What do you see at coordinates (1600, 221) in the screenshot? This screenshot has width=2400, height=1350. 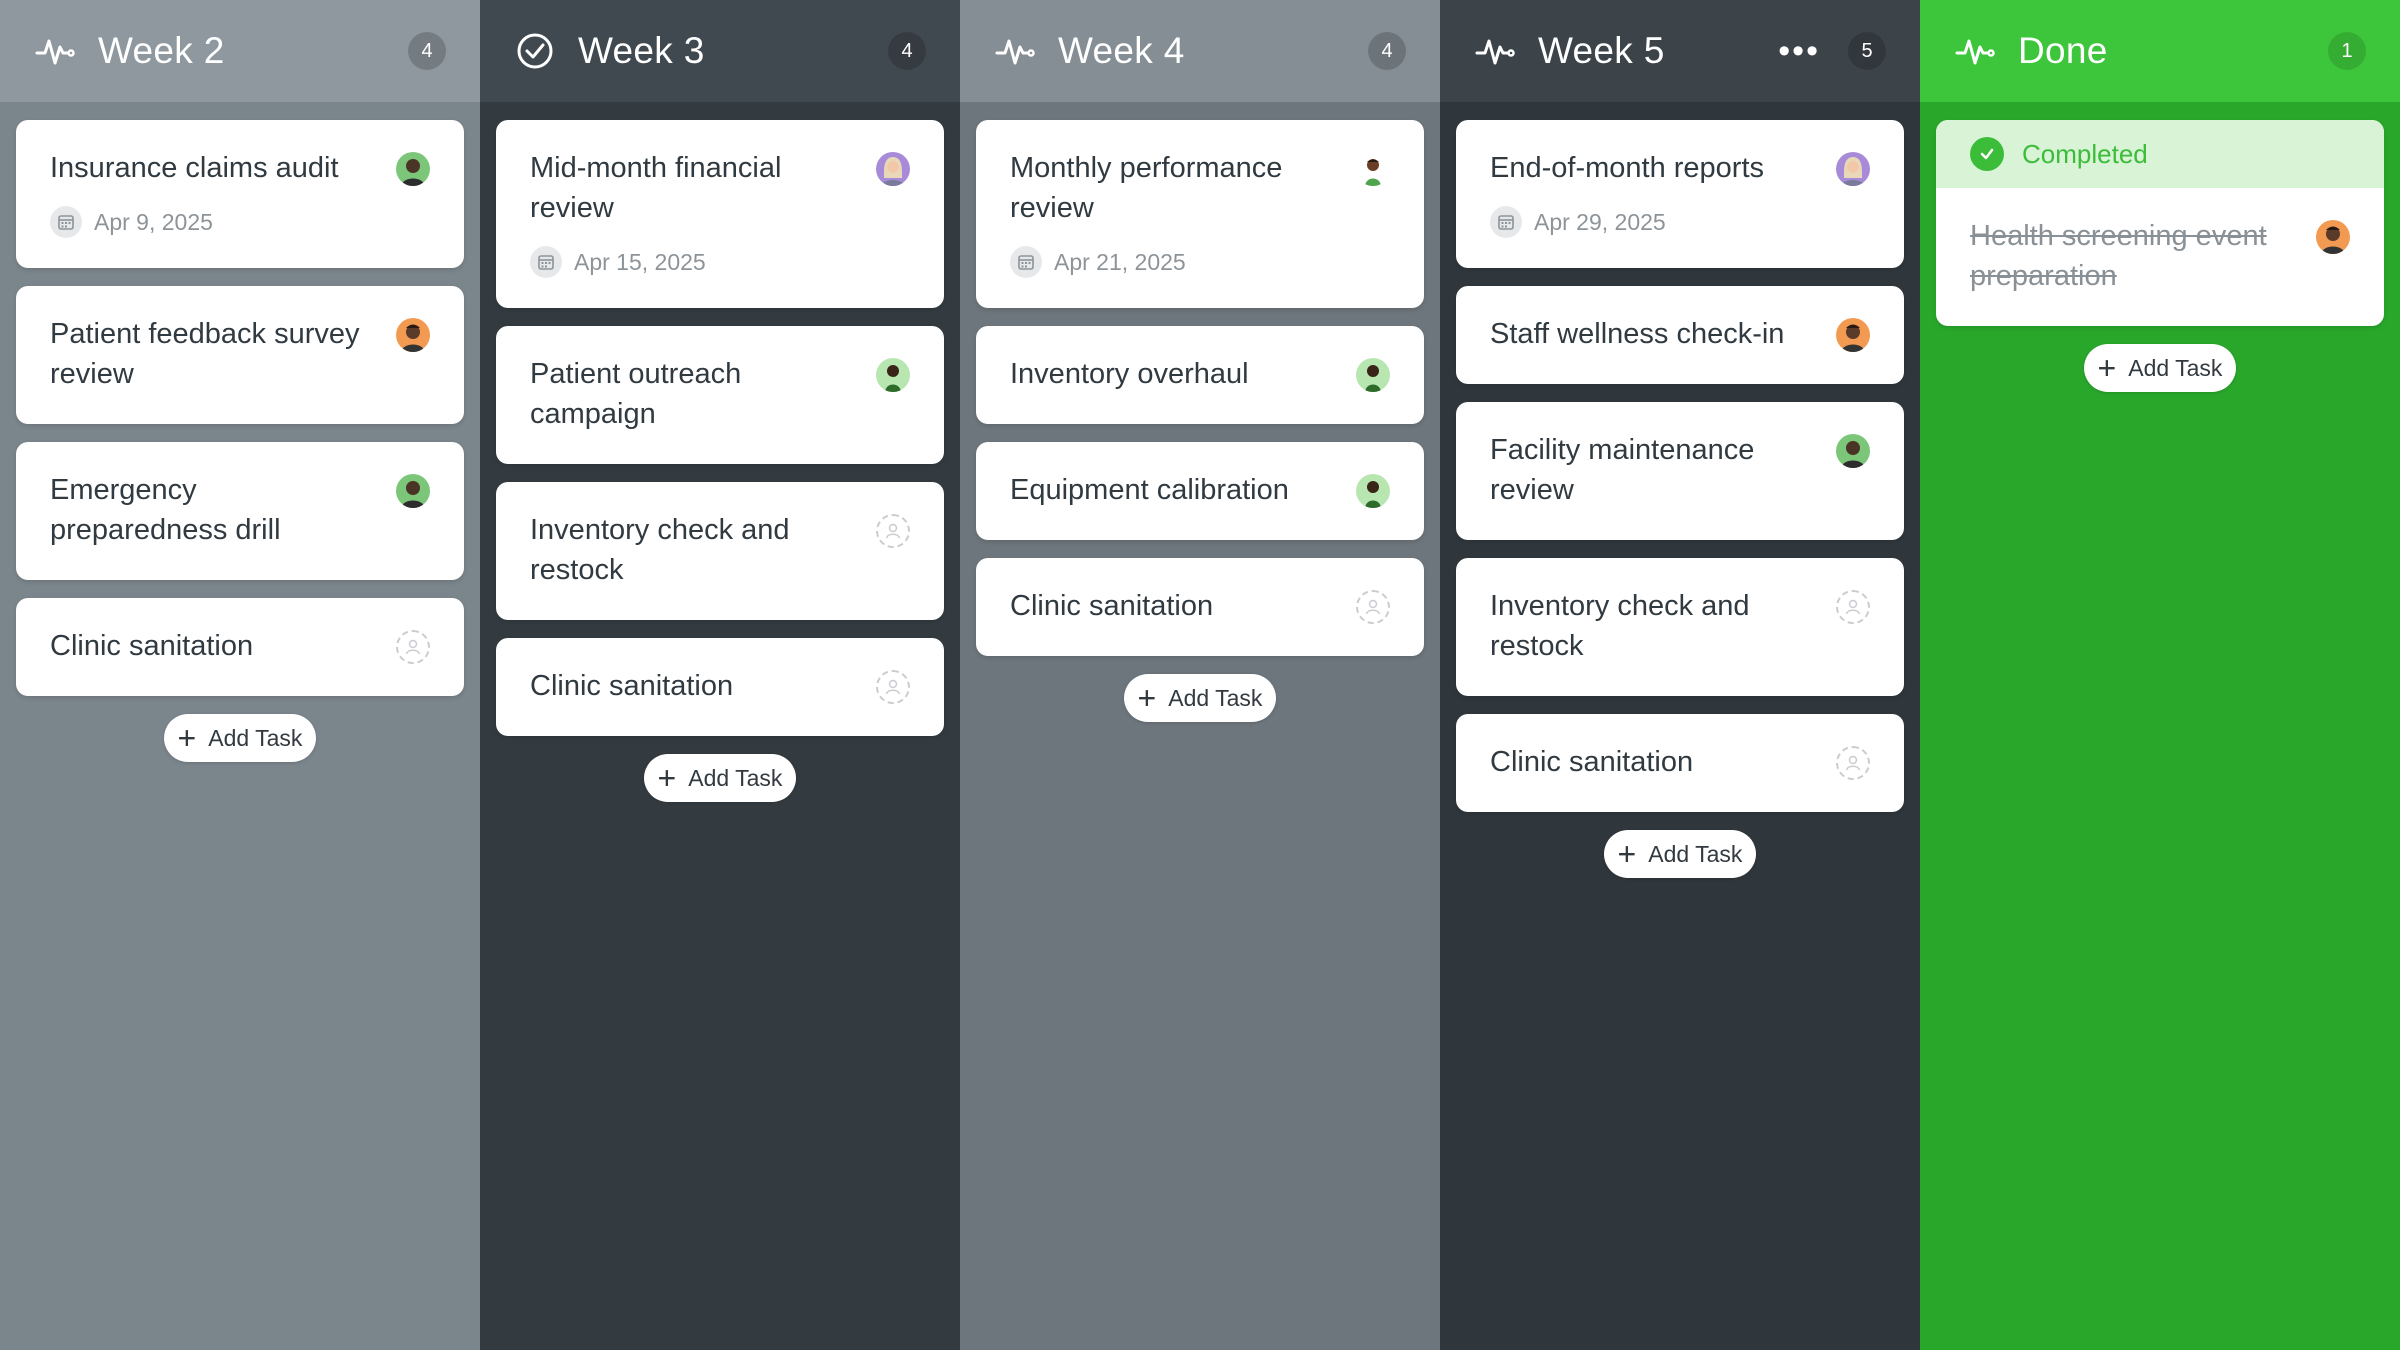 I see `due-date-text: Apr 29, 2025` at bounding box center [1600, 221].